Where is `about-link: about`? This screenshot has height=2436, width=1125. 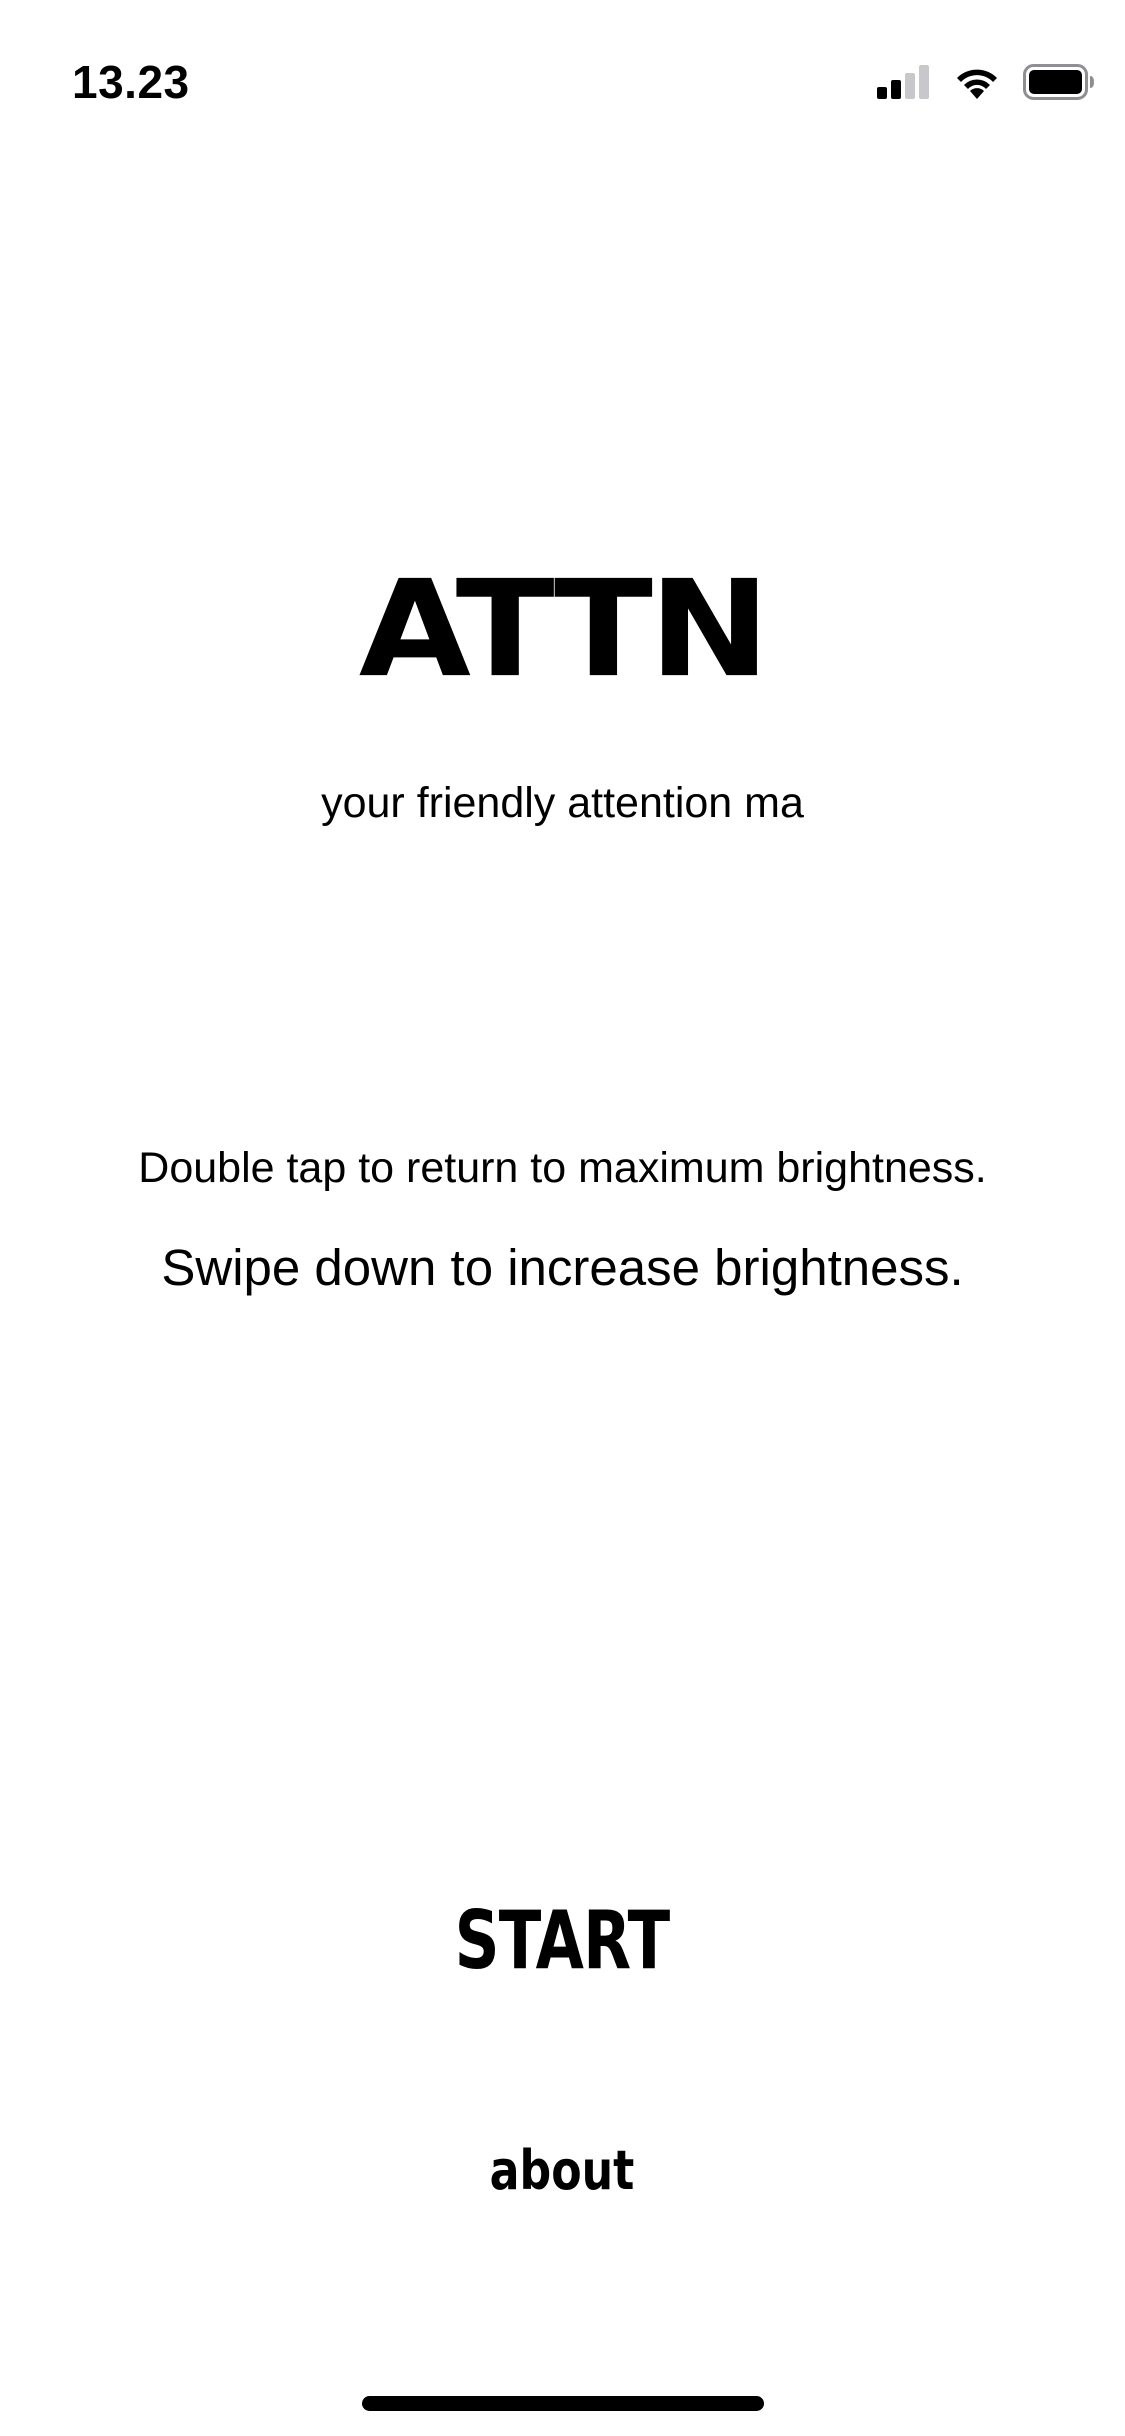 about-link: about is located at coordinates (562, 2170).